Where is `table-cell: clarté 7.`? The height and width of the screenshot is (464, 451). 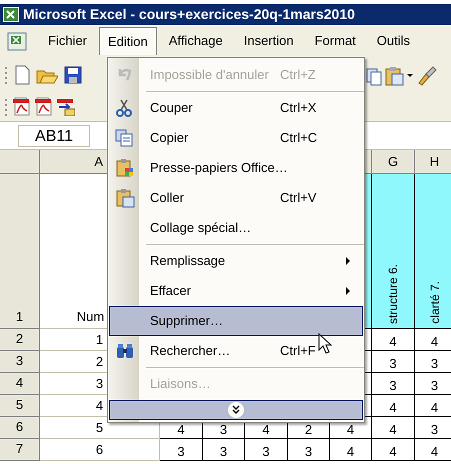
table-cell: clarté 7. is located at coordinates (433, 251).